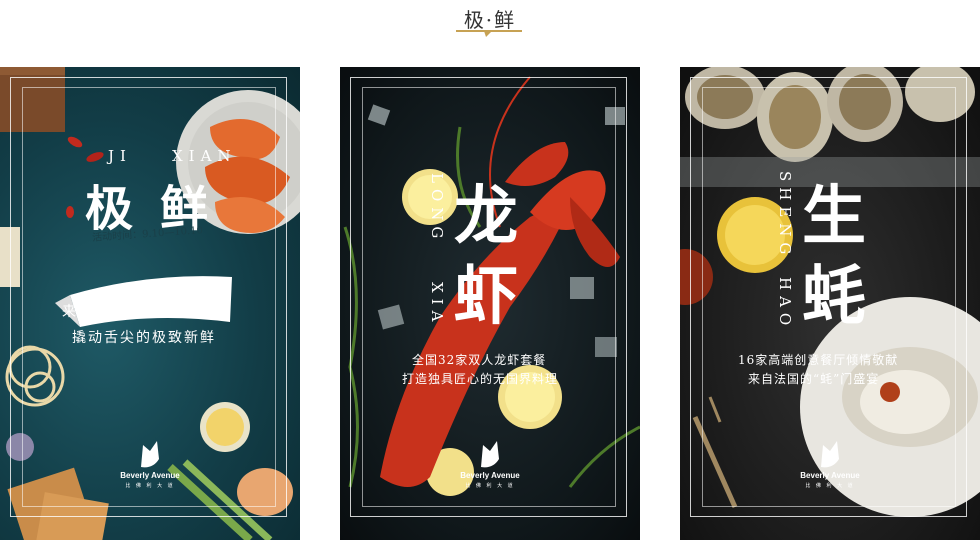 The image size is (980, 540). Describe the element at coordinates (834, 216) in the screenshot. I see `title-char-1: 生` at that location.